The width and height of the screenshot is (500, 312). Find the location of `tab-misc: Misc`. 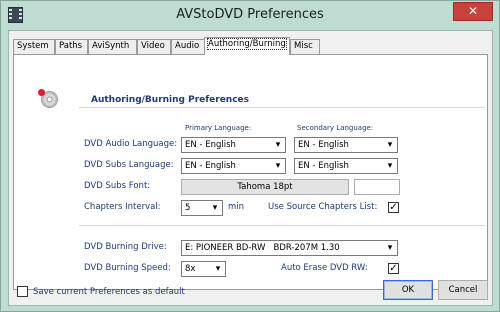

tab-misc: Misc is located at coordinates (305, 46).